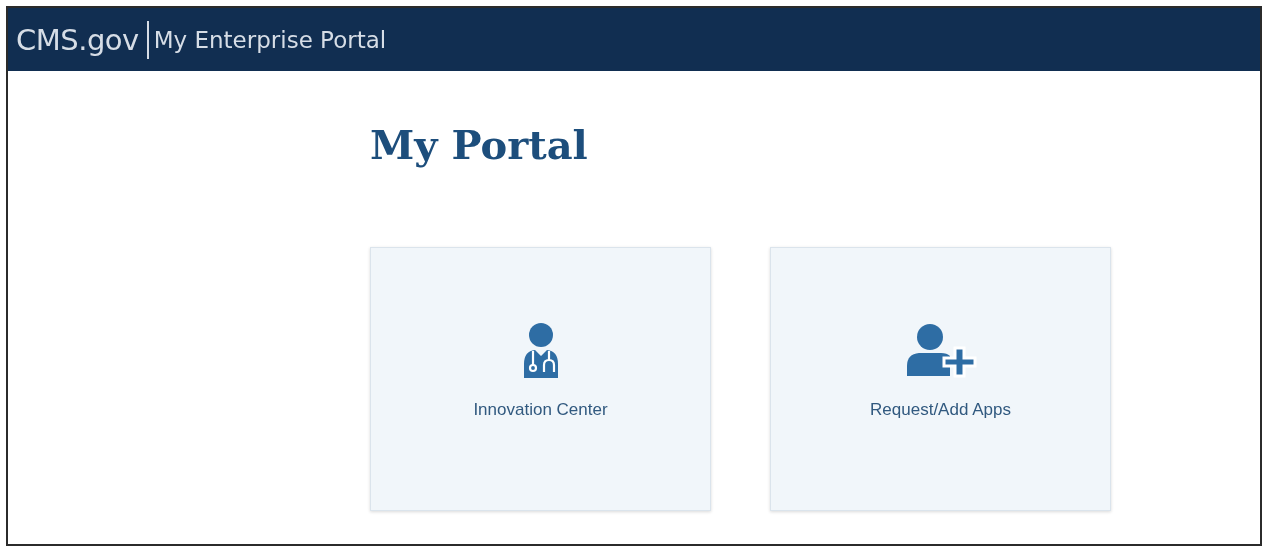 The image size is (1269, 552). What do you see at coordinates (479, 144) in the screenshot?
I see `page-heading: My Portal` at bounding box center [479, 144].